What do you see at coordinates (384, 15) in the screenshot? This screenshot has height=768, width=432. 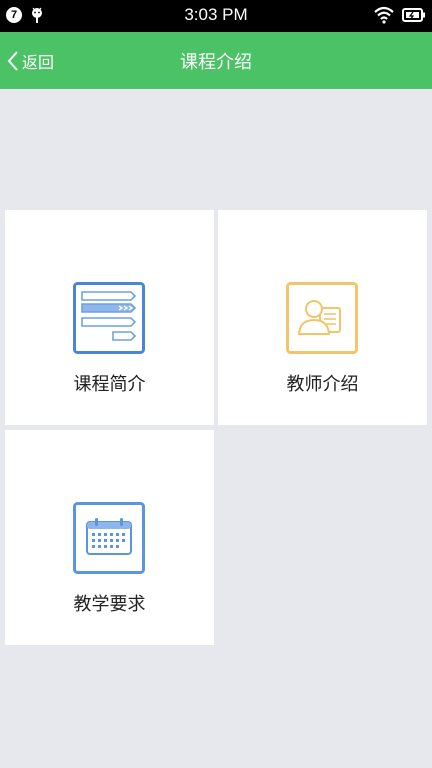 I see `wifi-icon` at bounding box center [384, 15].